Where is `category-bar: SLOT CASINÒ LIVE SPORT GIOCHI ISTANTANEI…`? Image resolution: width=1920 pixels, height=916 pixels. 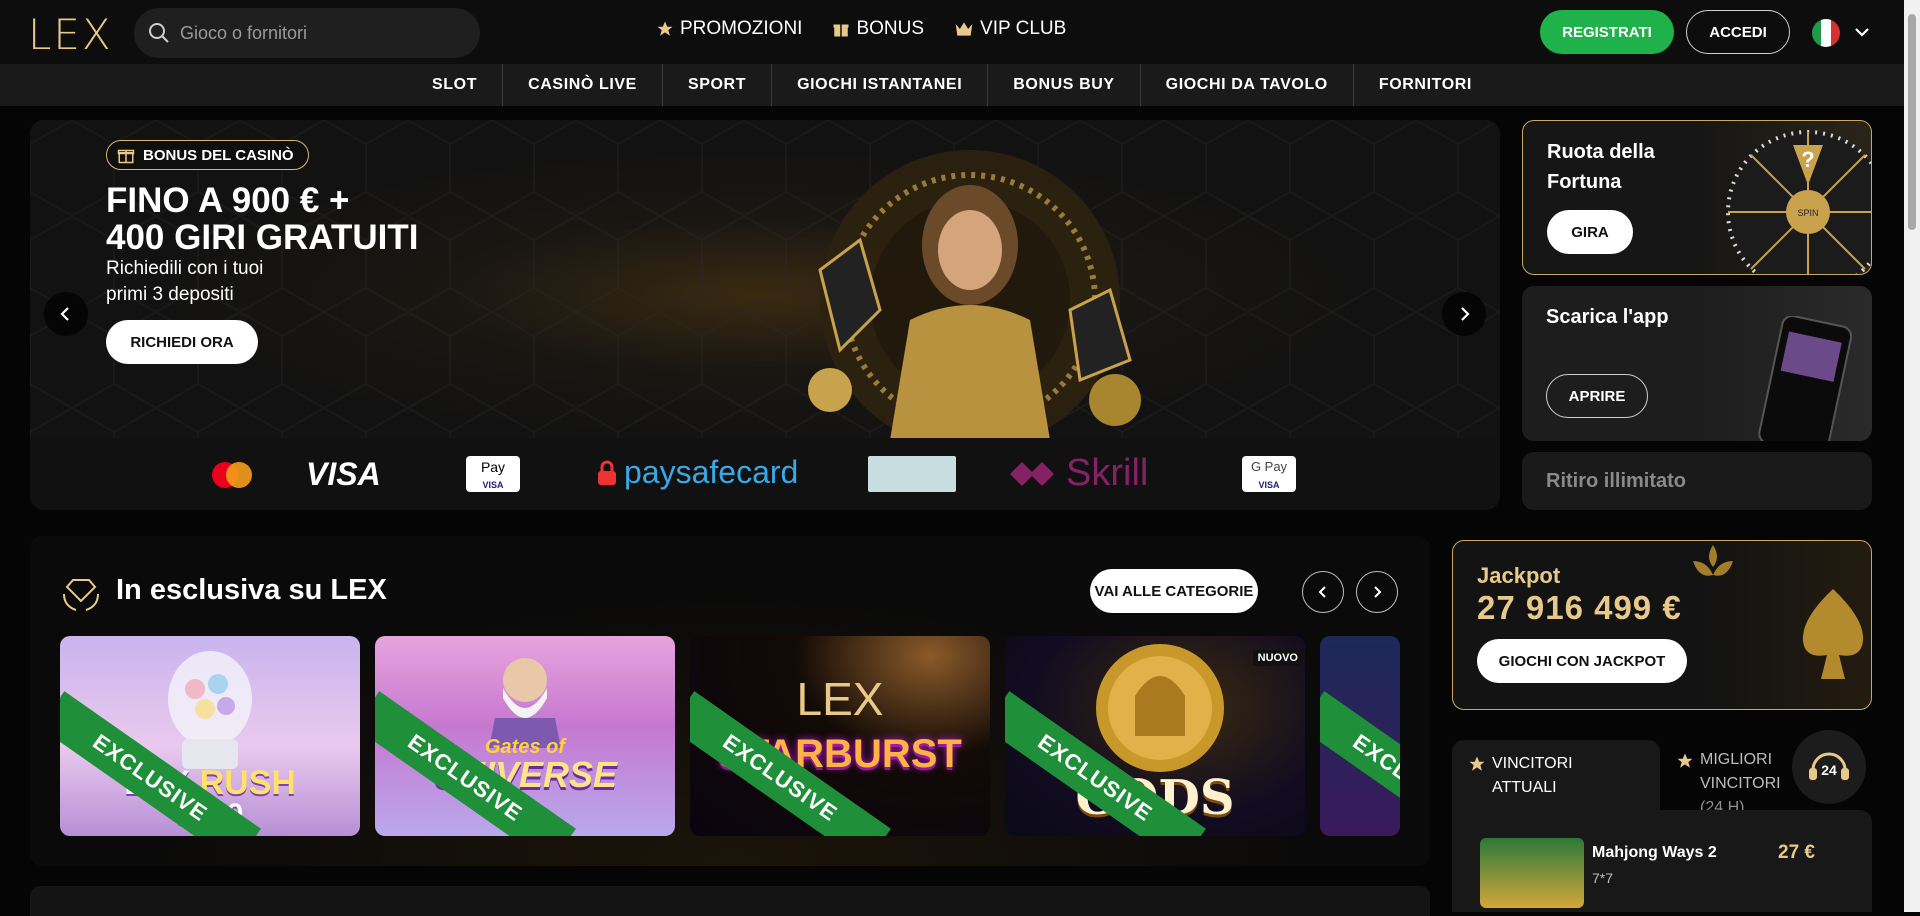
category-bar: SLOT CASINÒ LIVE SPORT GIOCHI ISTANTANEI… is located at coordinates (952, 85).